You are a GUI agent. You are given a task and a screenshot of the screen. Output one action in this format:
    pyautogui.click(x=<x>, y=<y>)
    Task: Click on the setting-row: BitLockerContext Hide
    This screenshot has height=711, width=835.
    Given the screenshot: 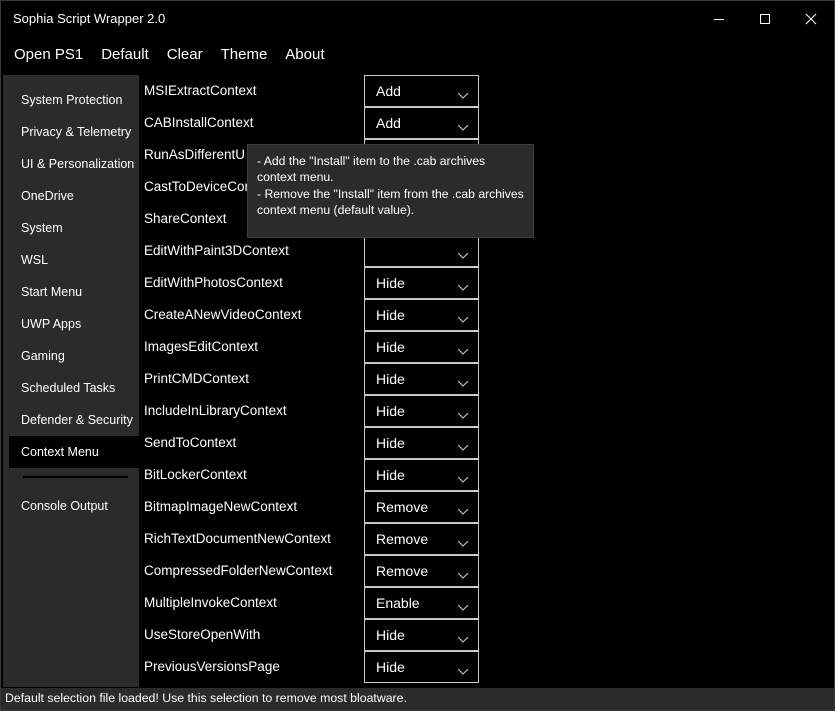 What is the action you would take?
    pyautogui.click(x=314, y=475)
    